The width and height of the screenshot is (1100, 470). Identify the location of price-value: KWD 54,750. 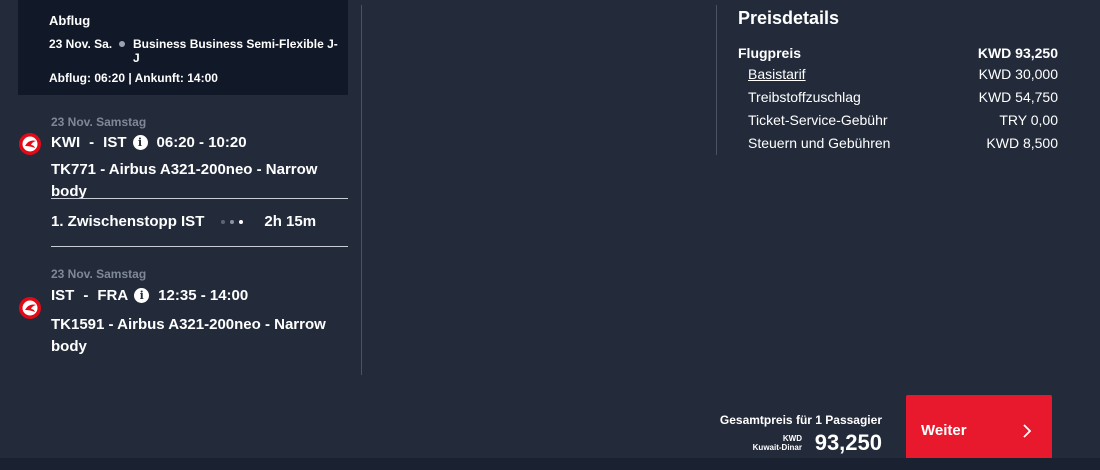
(1018, 97).